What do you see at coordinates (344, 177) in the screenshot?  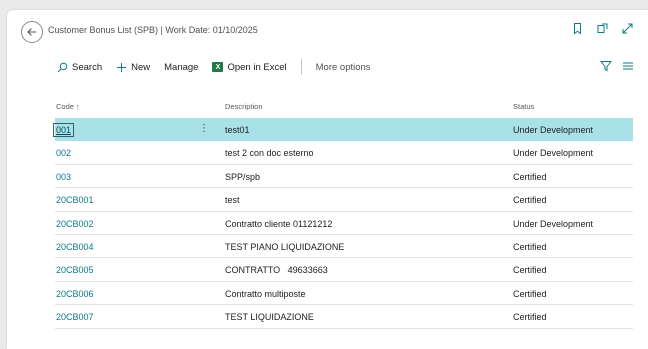 I see `table-row: 003 SPP/spb Certified` at bounding box center [344, 177].